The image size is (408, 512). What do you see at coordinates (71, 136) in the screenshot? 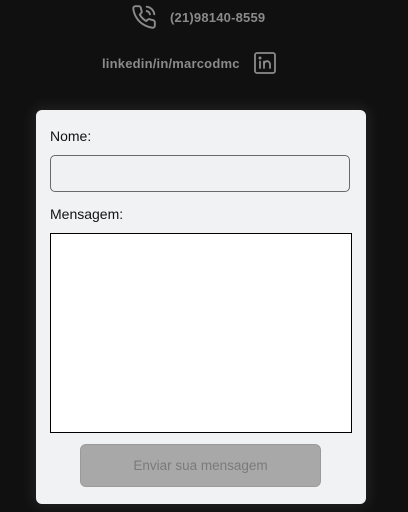
I see `name-label: Nome:` at bounding box center [71, 136].